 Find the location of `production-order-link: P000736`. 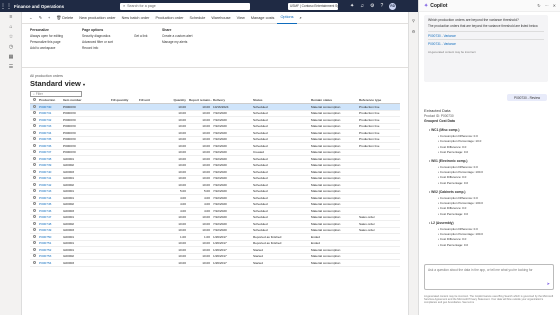

production-order-link: P000736 is located at coordinates (50, 146).